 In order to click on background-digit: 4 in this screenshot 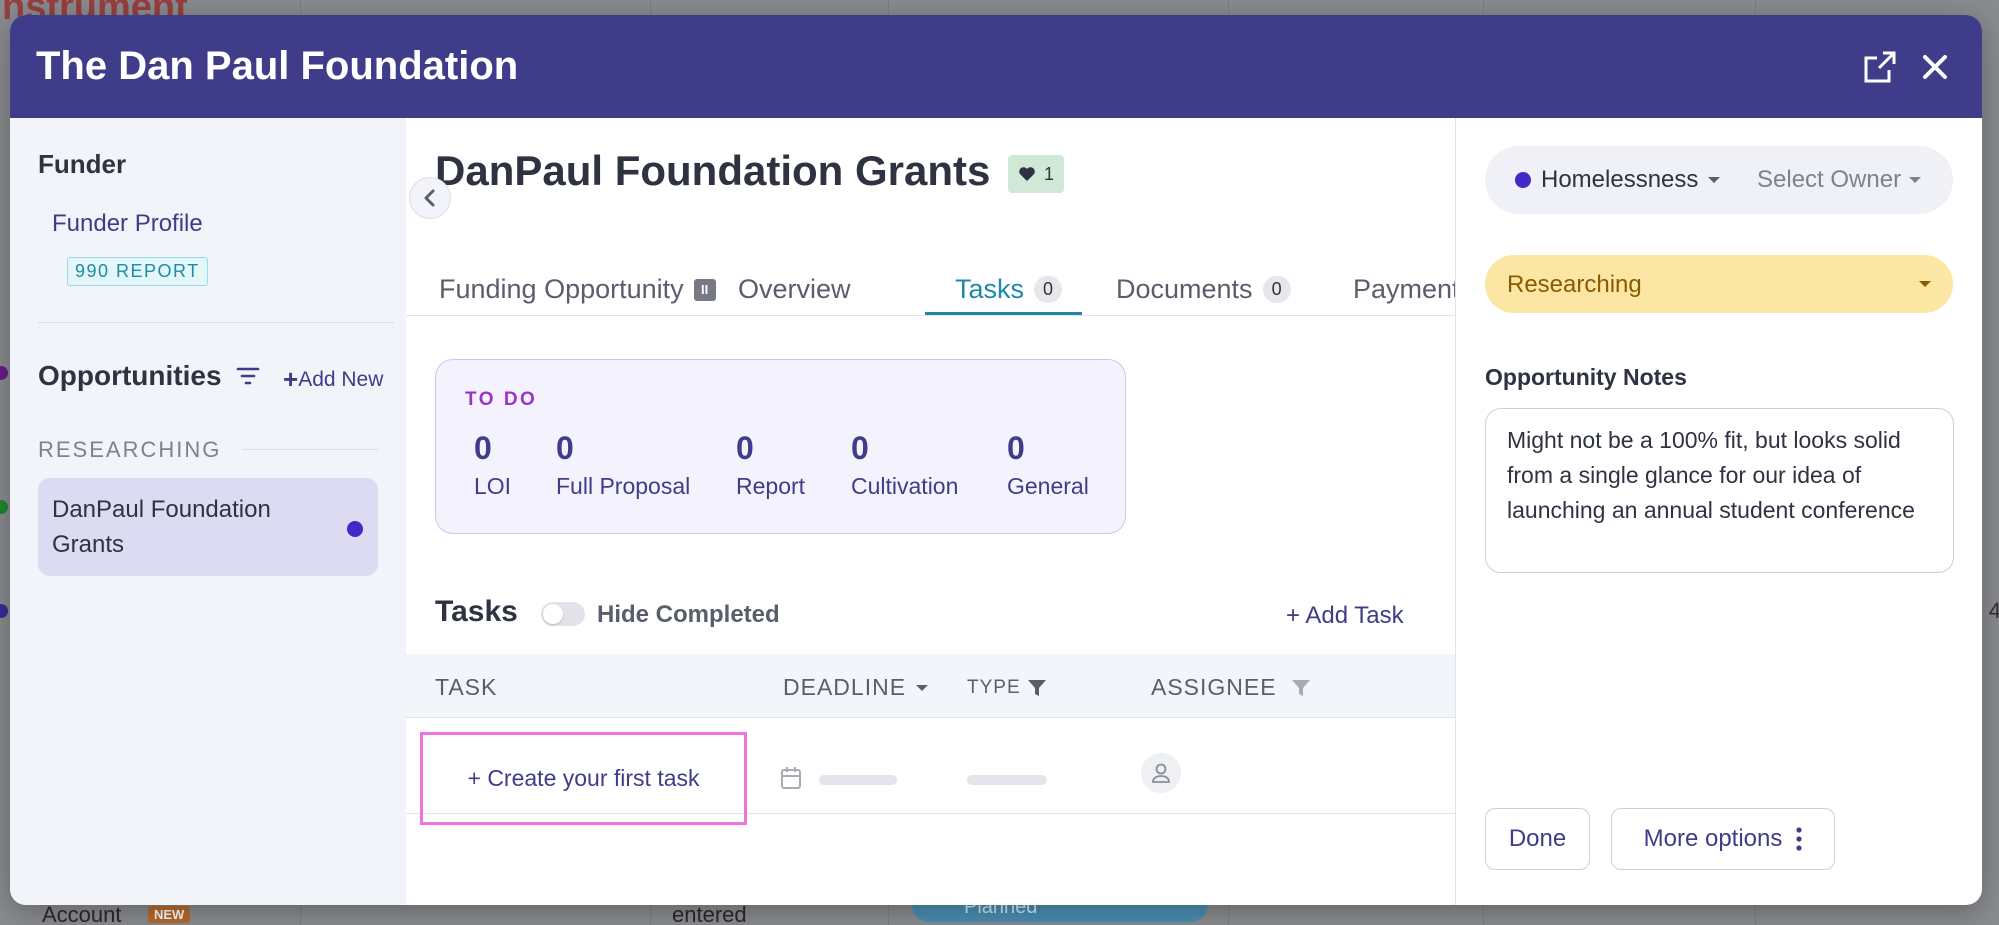, I will do `click(1993, 610)`.